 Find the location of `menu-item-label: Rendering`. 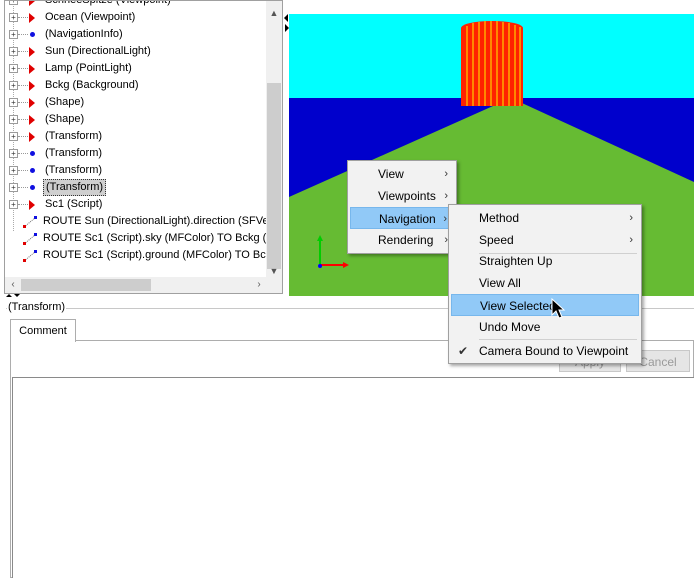

menu-item-label: Rendering is located at coordinates (406, 240).